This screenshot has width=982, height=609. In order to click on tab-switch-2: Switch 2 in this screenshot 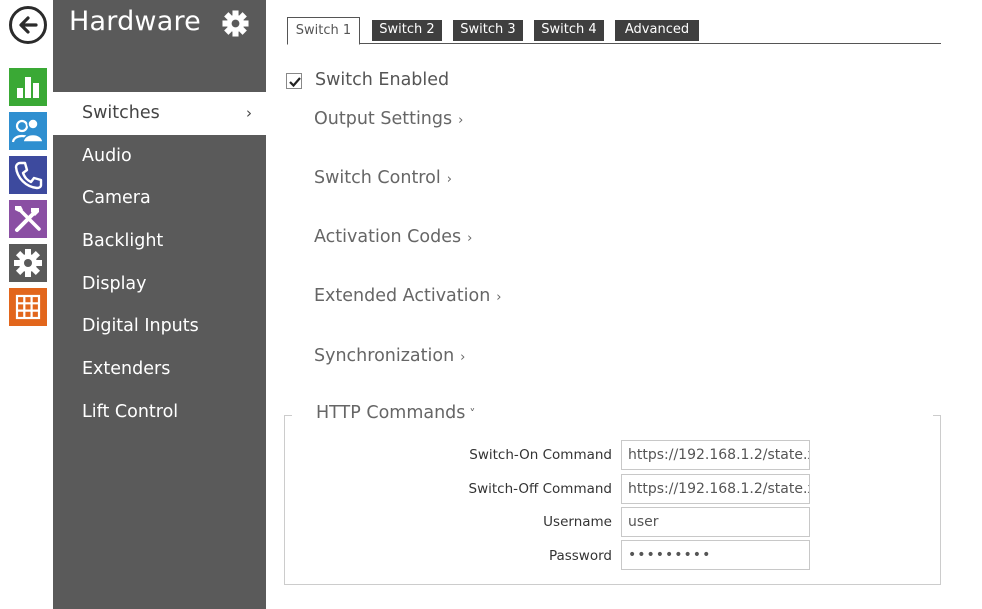, I will do `click(407, 30)`.